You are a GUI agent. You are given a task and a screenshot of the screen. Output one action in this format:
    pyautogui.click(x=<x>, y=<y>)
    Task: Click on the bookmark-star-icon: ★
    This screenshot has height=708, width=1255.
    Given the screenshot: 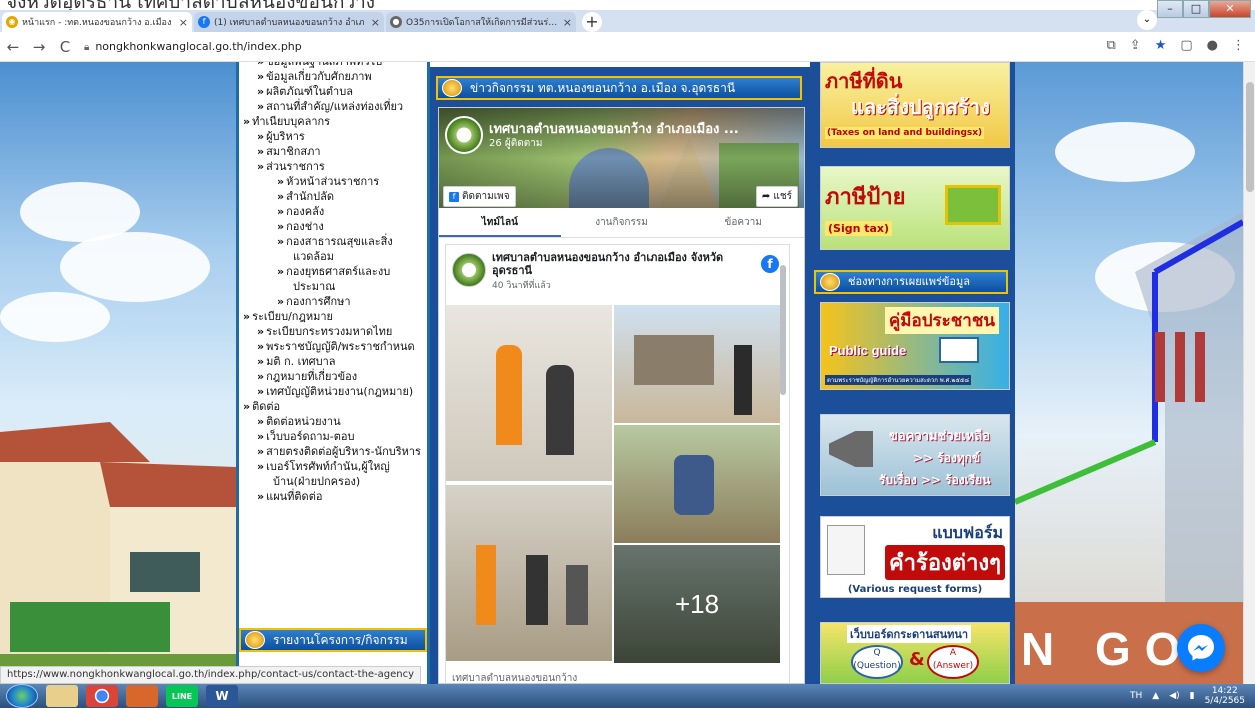 What is the action you would take?
    pyautogui.click(x=1161, y=45)
    